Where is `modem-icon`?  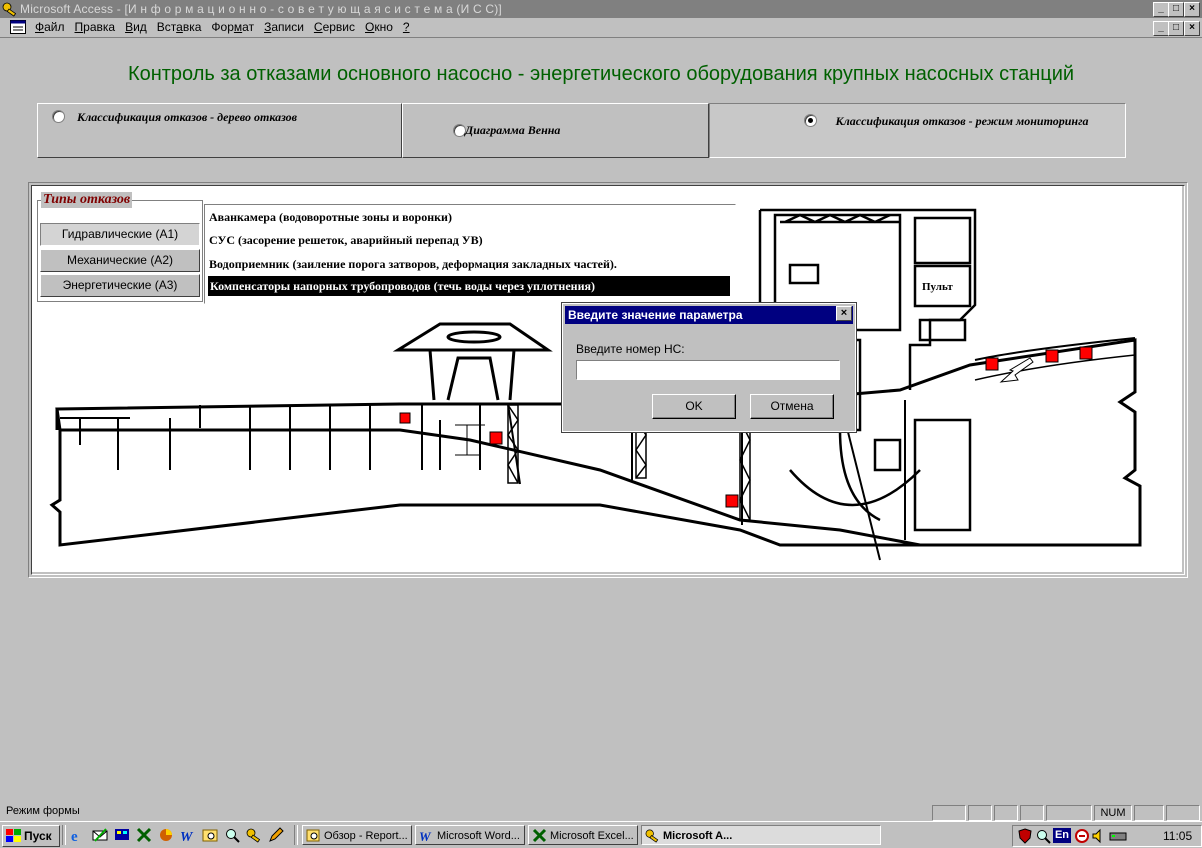 modem-icon is located at coordinates (1118, 836).